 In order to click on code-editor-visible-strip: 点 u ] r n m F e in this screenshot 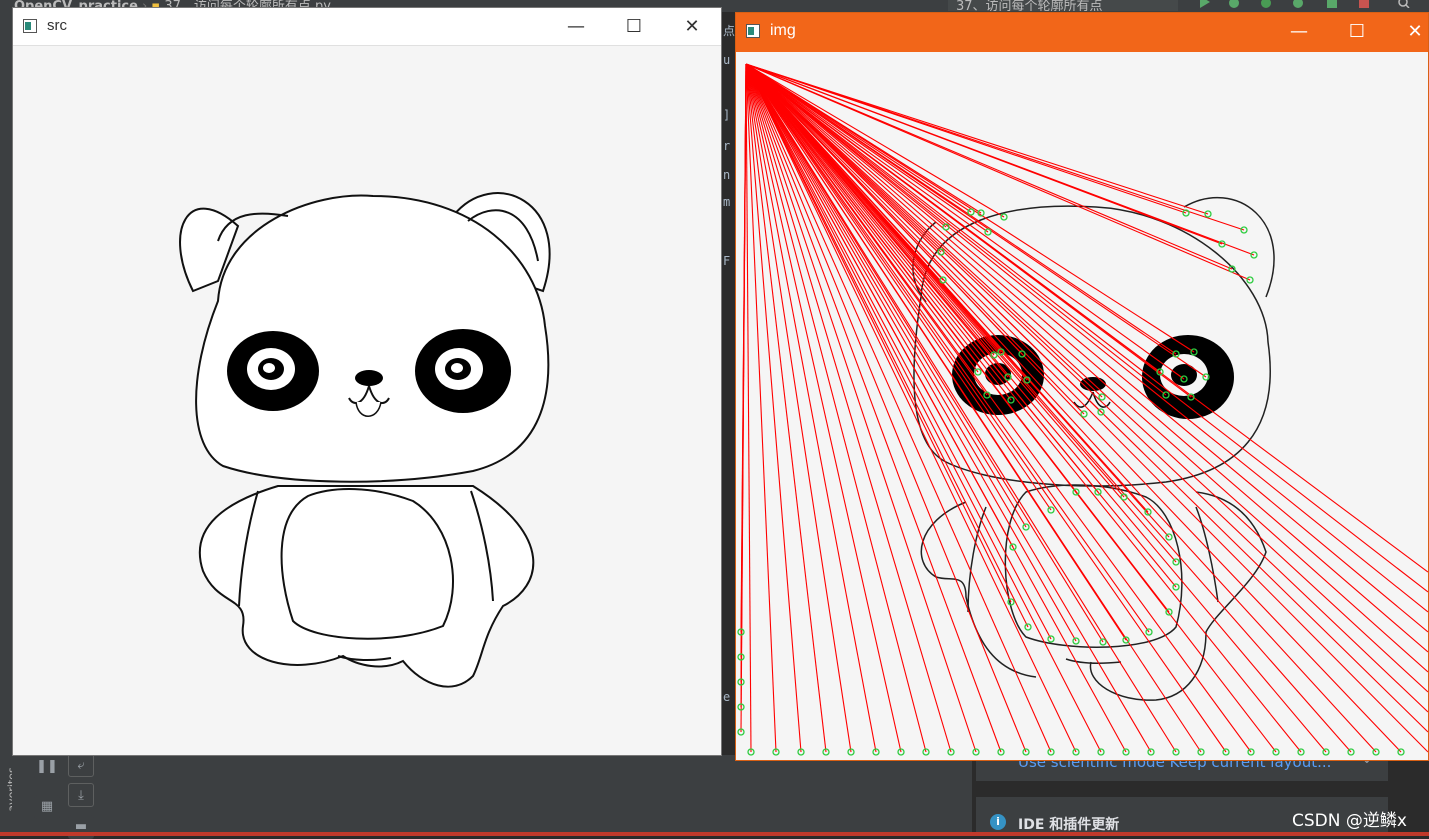, I will do `click(729, 372)`.